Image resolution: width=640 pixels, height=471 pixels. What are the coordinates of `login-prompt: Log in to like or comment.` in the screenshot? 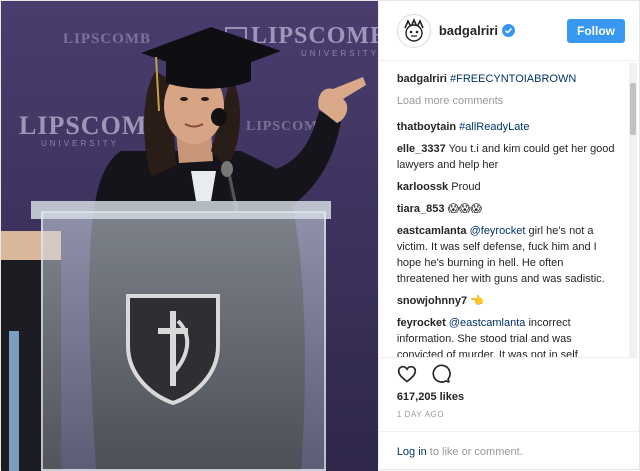 It's located at (508, 451).